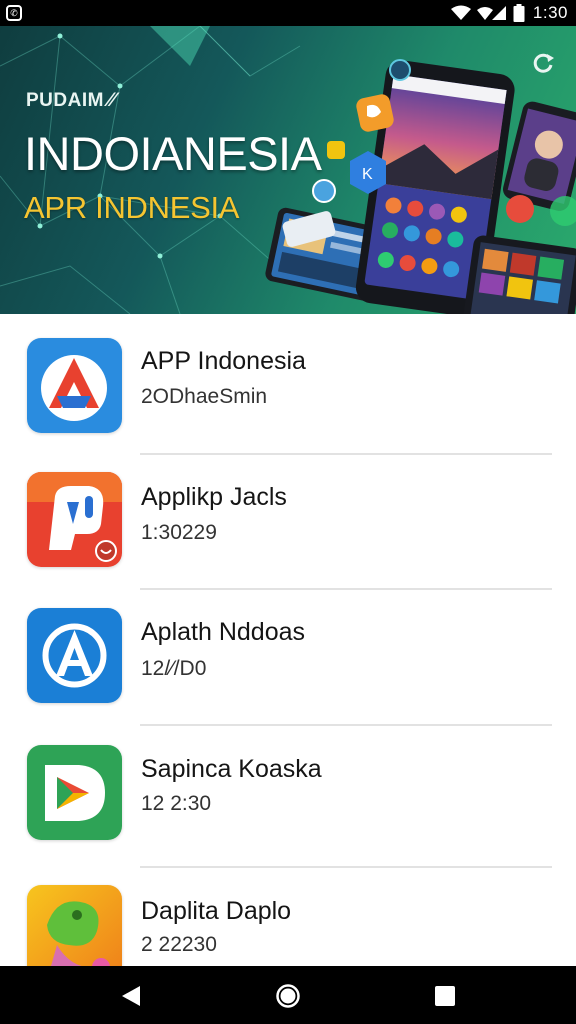  I want to click on phone-illustration-video, so click(539, 156).